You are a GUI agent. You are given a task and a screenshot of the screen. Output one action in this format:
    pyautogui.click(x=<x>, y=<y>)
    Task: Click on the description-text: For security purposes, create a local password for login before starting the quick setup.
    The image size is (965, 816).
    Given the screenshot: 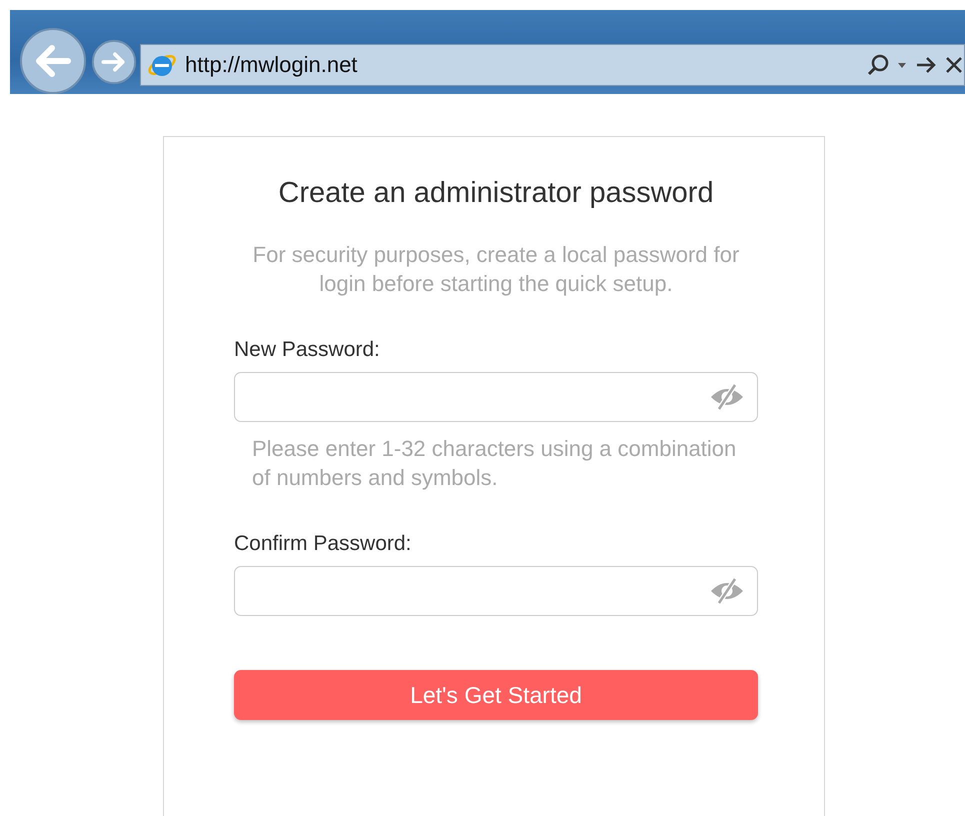 What is the action you would take?
    pyautogui.click(x=496, y=269)
    